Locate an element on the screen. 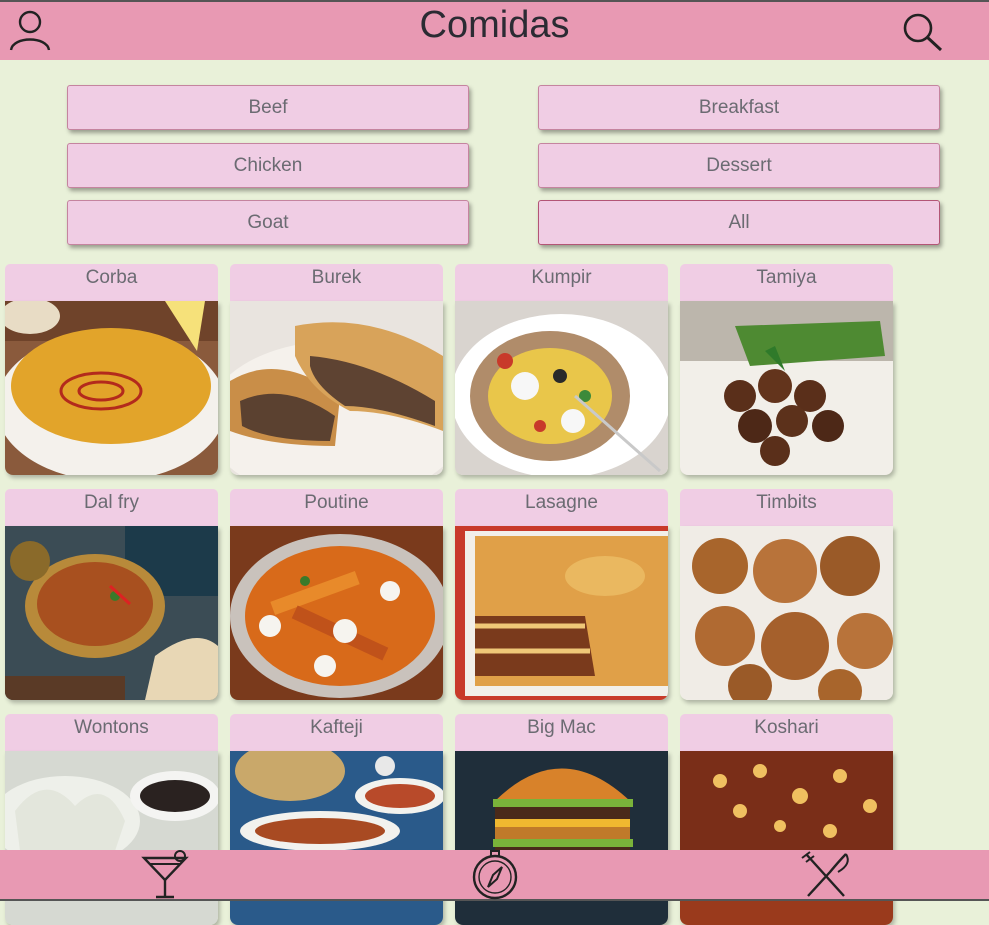 This screenshot has width=989, height=925. meal-name: Corba is located at coordinates (111, 282).